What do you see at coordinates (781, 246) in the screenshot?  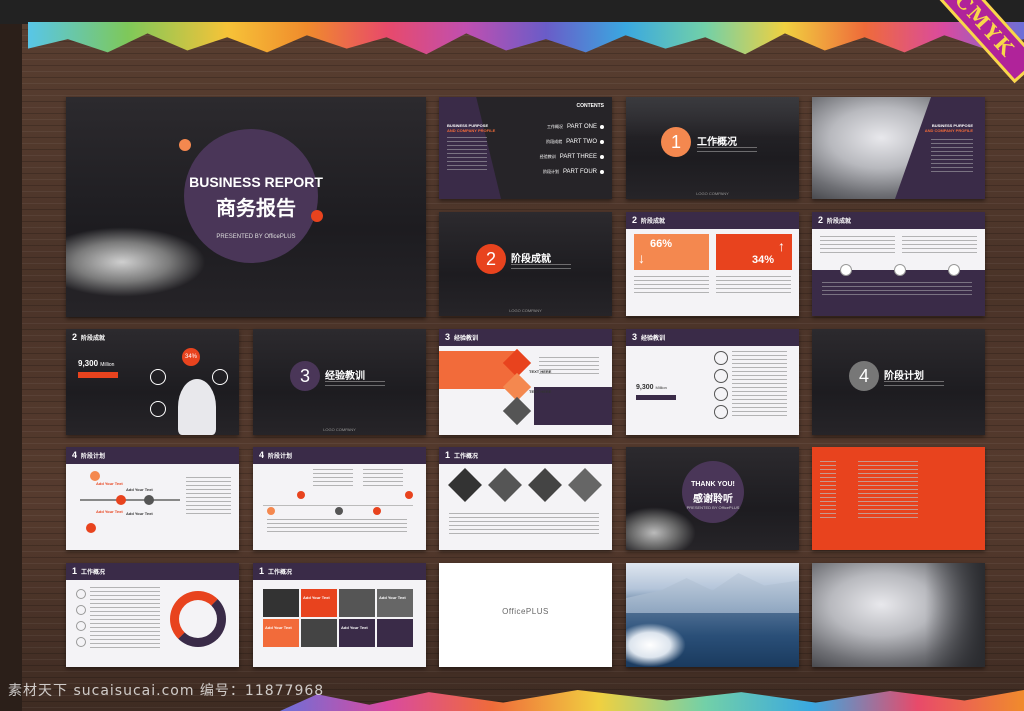 I see `arrow-up-icon: ↑` at bounding box center [781, 246].